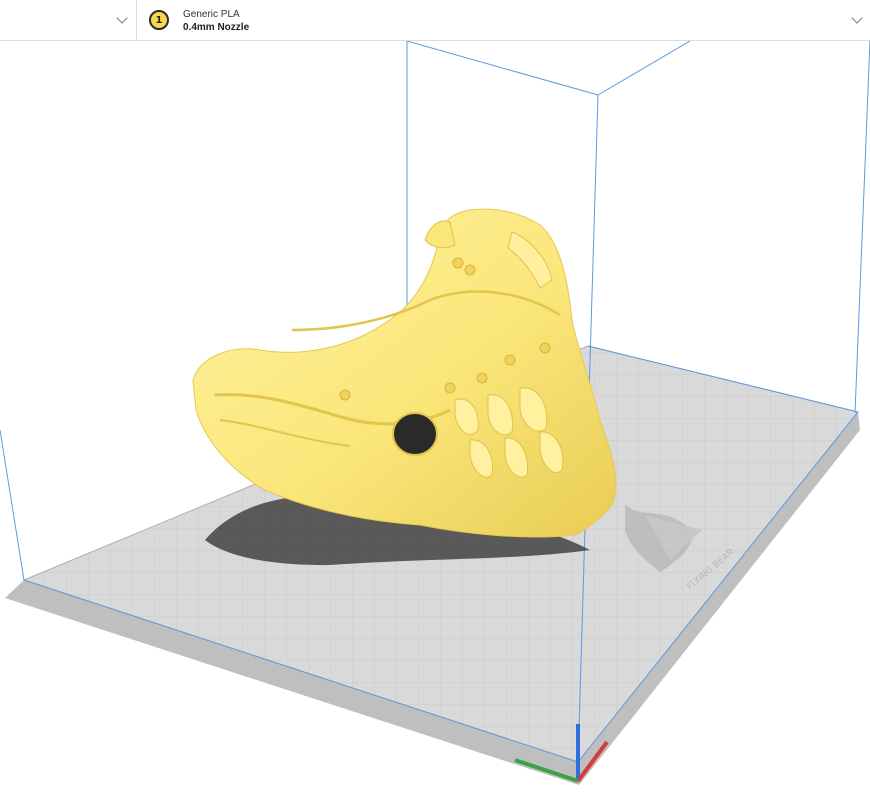 This screenshot has height=793, width=870. I want to click on nozzle-size: 0.4mm Nozzle, so click(216, 27).